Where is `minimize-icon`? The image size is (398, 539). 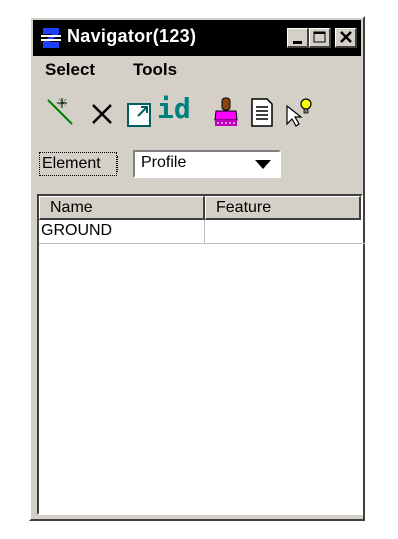
minimize-icon is located at coordinates (297, 42).